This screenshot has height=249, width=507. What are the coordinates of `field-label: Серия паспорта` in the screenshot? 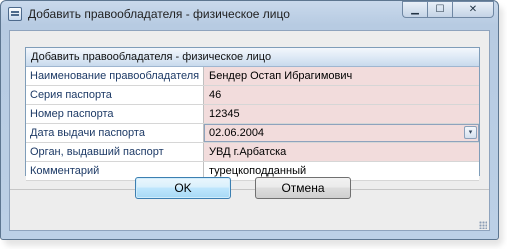 It's located at (115, 95).